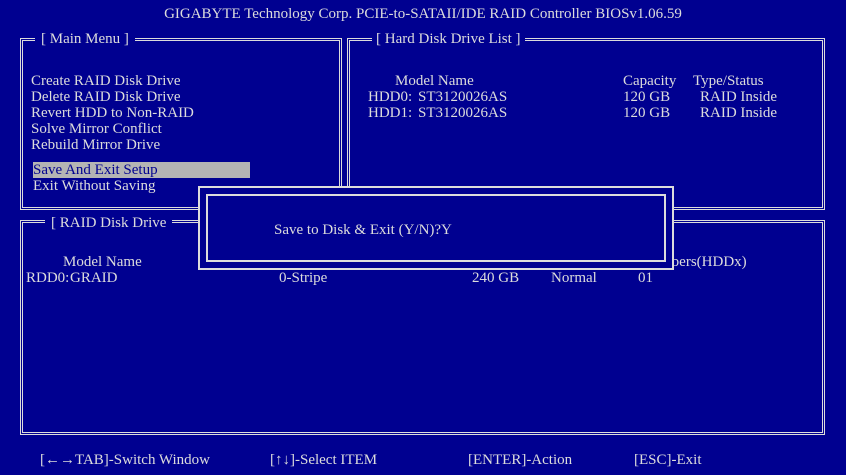 The width and height of the screenshot is (846, 475). What do you see at coordinates (448, 39) in the screenshot?
I see `hdd-list-title: [ Hard Disk Drive List ]` at bounding box center [448, 39].